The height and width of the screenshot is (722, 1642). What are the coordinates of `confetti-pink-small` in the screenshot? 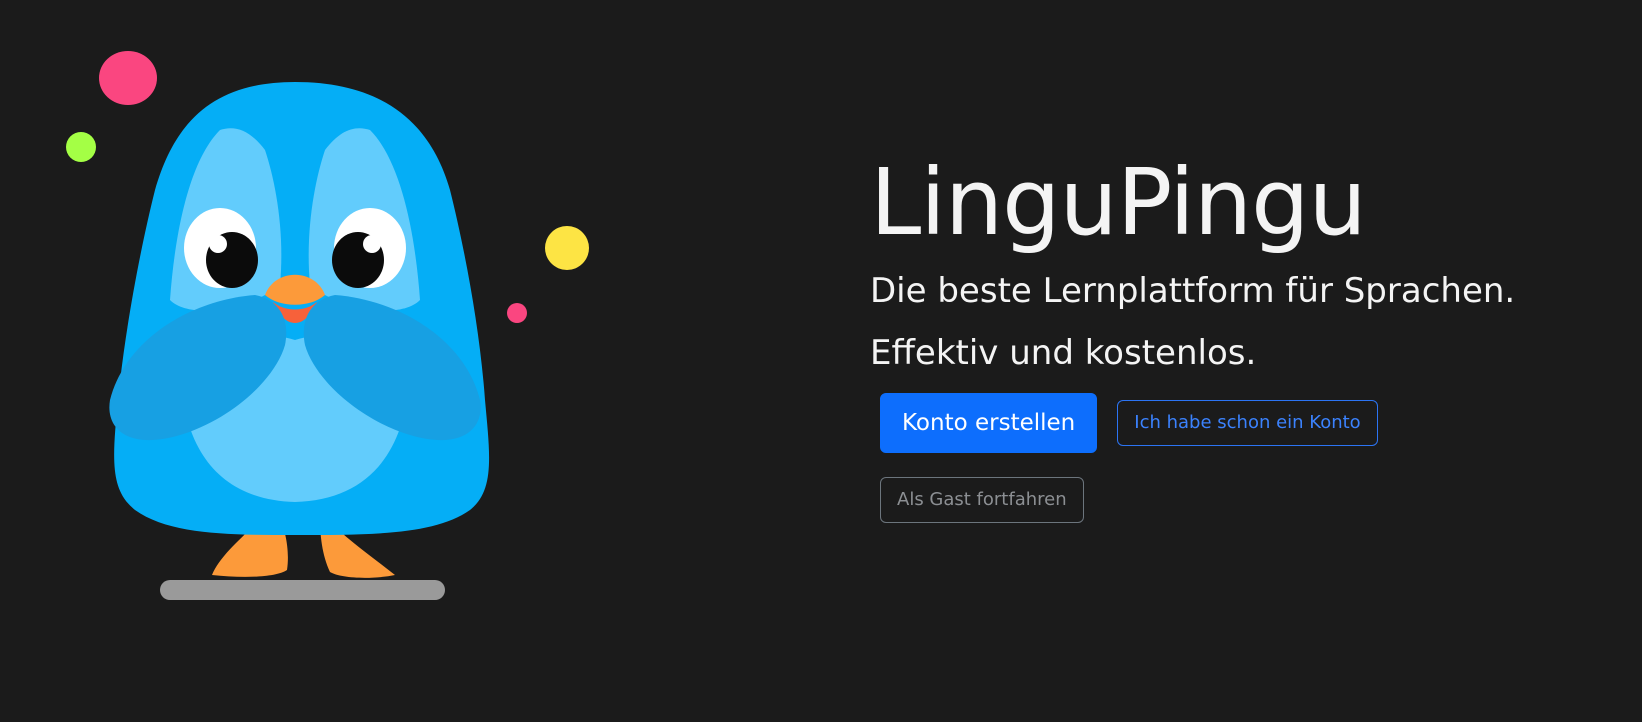 It's located at (517, 313).